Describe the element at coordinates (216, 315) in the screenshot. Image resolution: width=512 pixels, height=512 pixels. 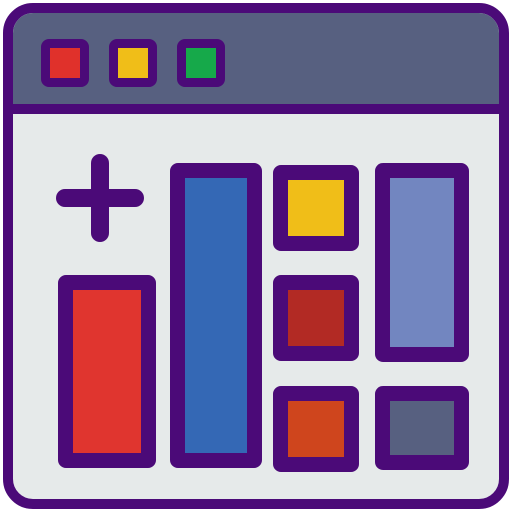
I see `tile-tall-blue` at that location.